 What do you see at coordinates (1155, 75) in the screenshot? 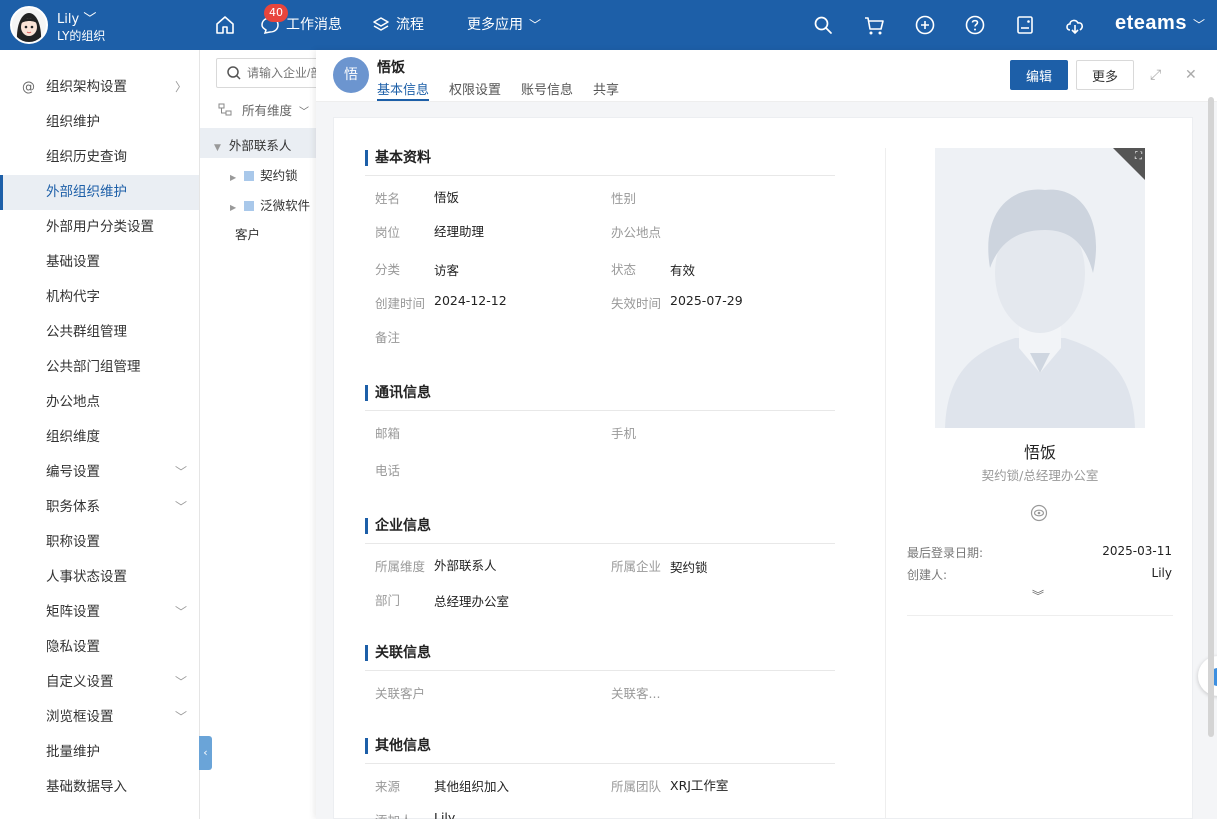
I see `expand-icon: ⤢` at bounding box center [1155, 75].